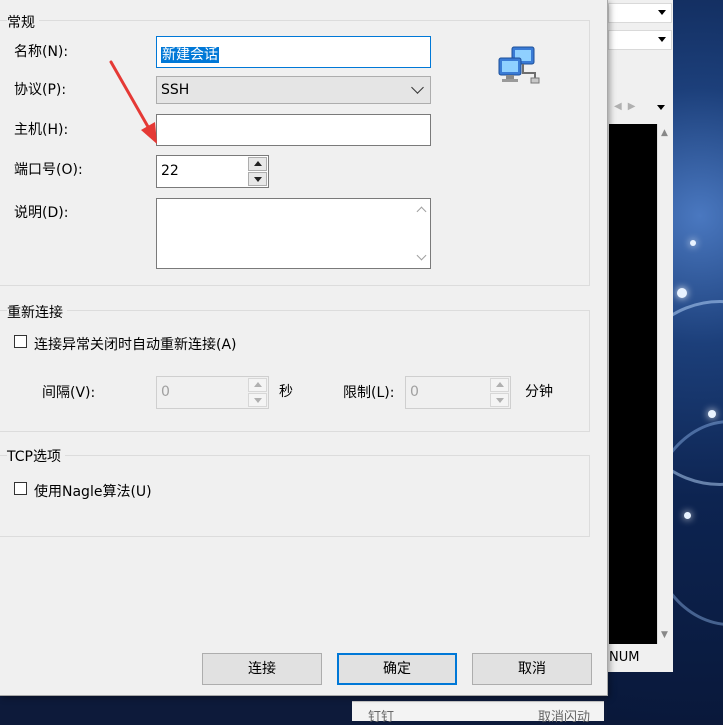 Image resolution: width=723 pixels, height=725 pixels. I want to click on limit-stepper: 0, so click(458, 392).